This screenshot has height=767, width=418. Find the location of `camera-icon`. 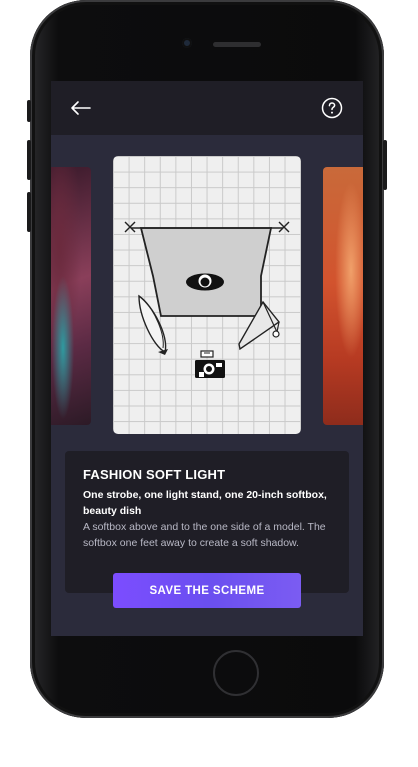

camera-icon is located at coordinates (210, 364).